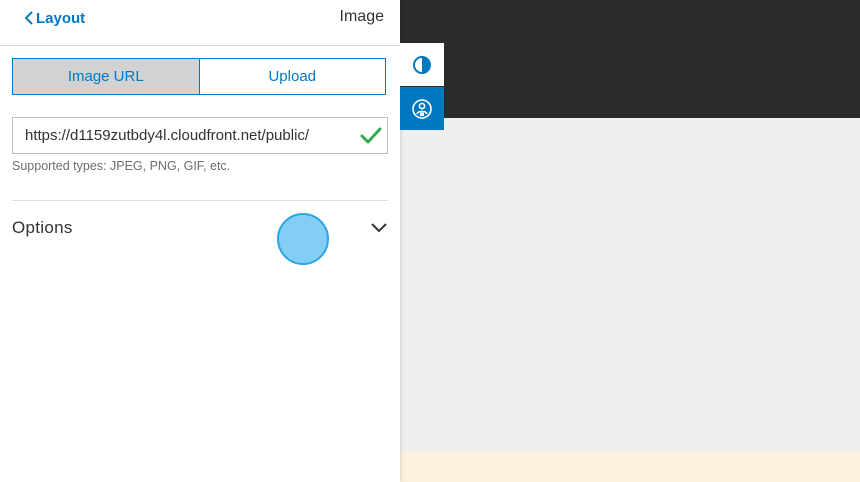  I want to click on supported-types-hint: Supported types: JPEG, PNG, GIF, etc., so click(121, 166).